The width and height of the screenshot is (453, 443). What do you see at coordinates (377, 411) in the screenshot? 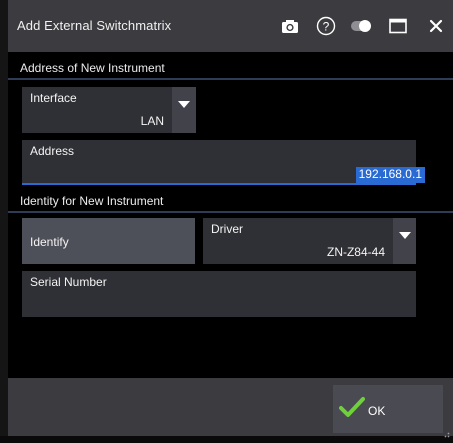
I see `ok-button-label: OK` at bounding box center [377, 411].